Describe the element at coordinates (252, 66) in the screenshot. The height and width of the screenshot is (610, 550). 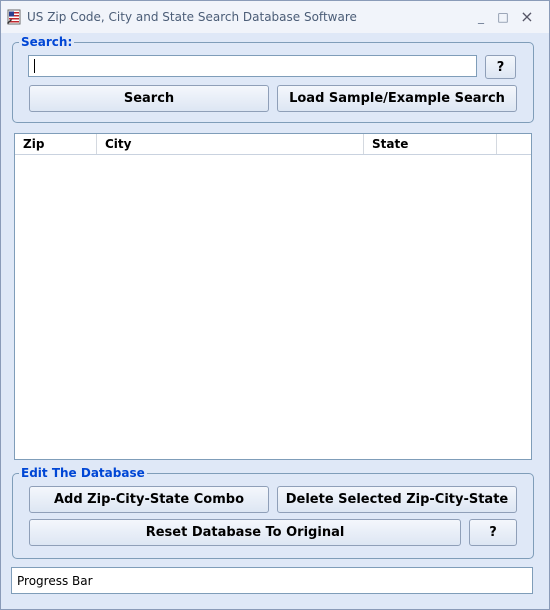
I see `search-input` at that location.